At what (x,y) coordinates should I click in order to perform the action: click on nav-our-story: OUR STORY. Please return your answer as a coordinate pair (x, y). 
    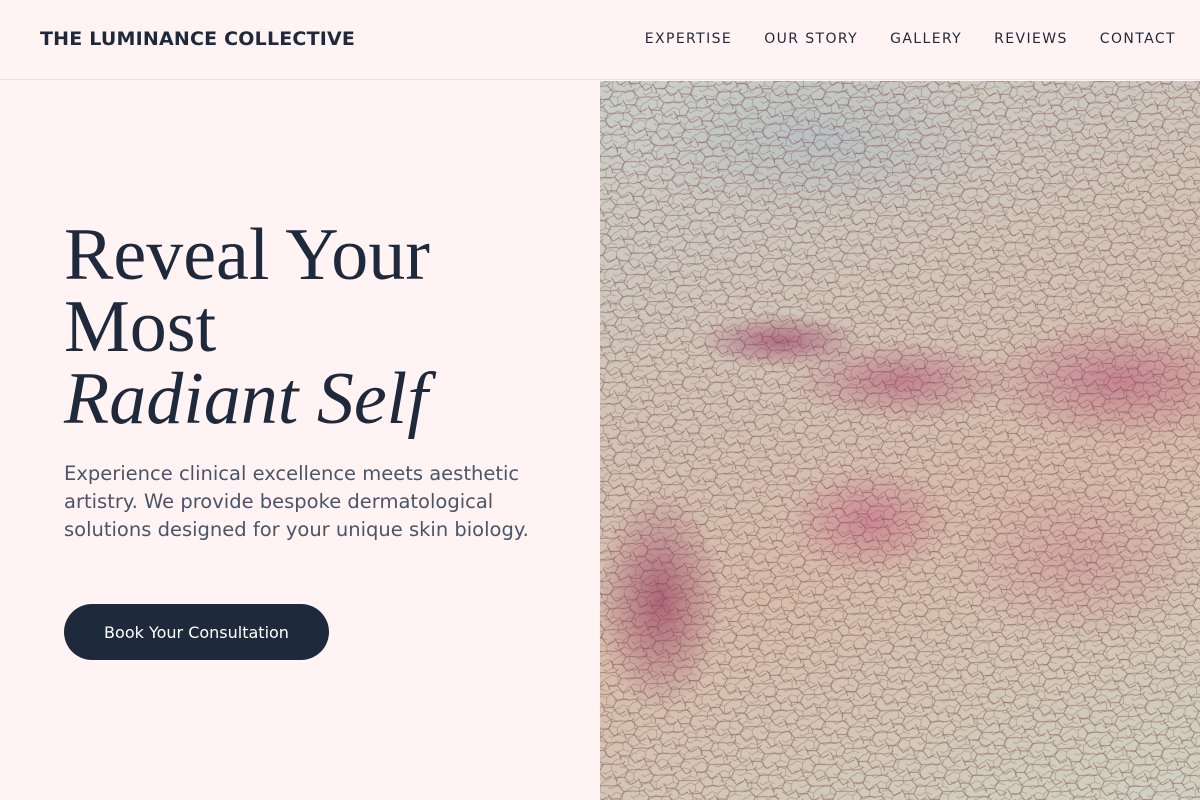
    Looking at the image, I should click on (811, 39).